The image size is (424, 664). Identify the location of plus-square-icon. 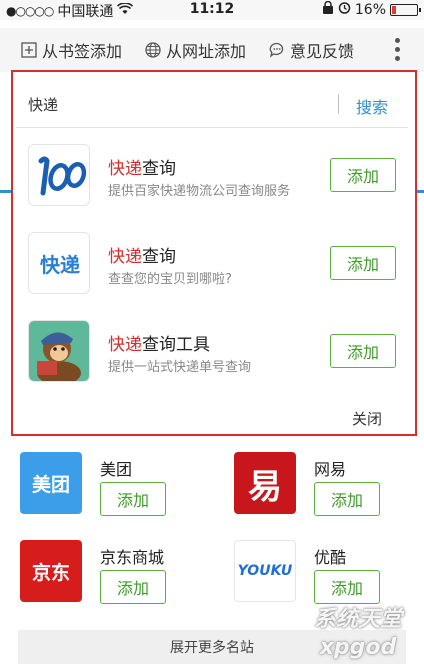
(28, 50).